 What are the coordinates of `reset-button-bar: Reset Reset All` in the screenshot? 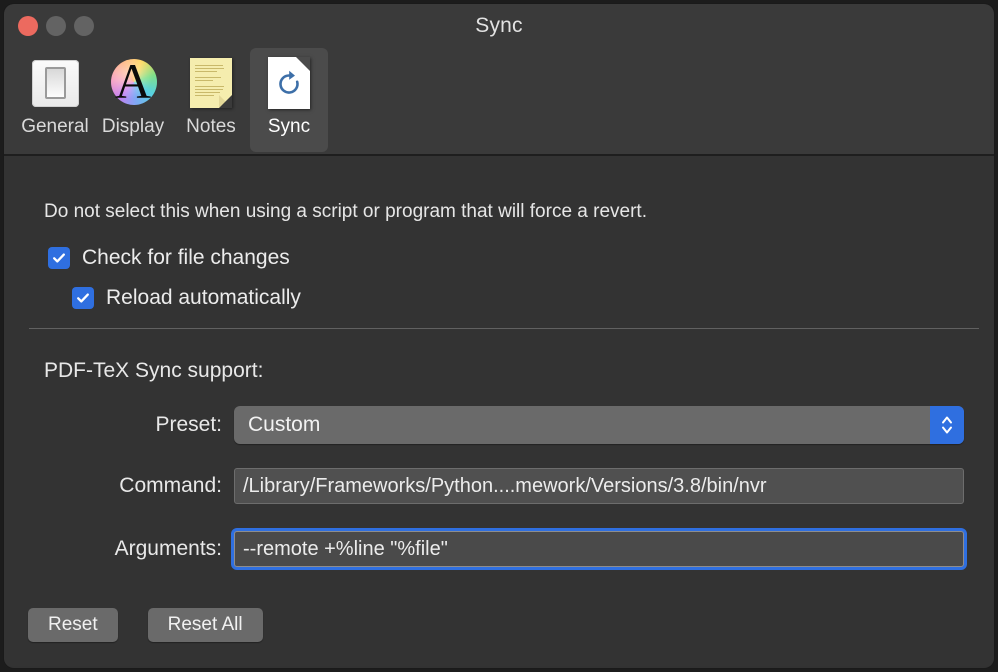 It's located at (145, 625).